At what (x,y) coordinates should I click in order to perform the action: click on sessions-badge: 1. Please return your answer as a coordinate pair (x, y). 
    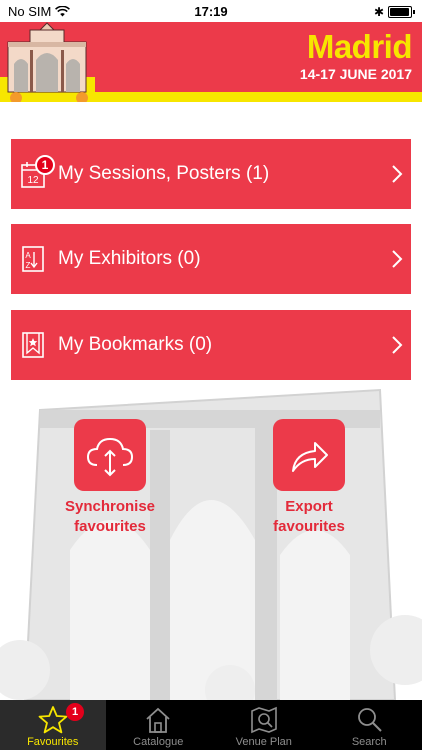
    Looking at the image, I should click on (45, 165).